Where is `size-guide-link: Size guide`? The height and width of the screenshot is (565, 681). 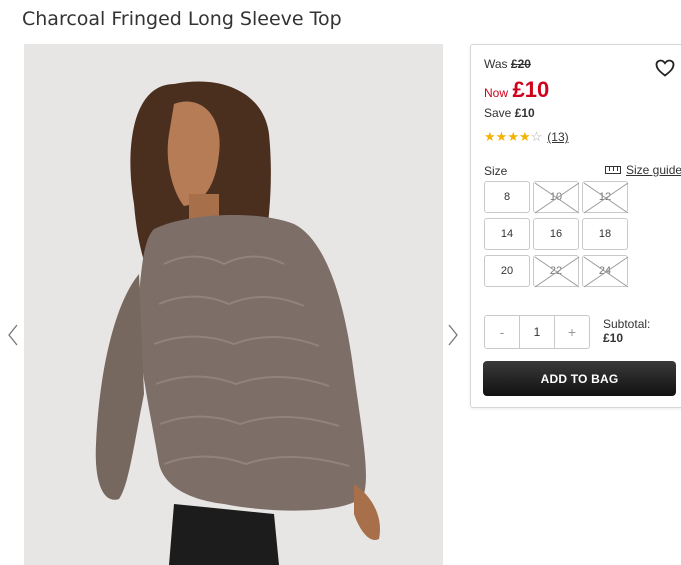 size-guide-link: Size guide is located at coordinates (643, 170).